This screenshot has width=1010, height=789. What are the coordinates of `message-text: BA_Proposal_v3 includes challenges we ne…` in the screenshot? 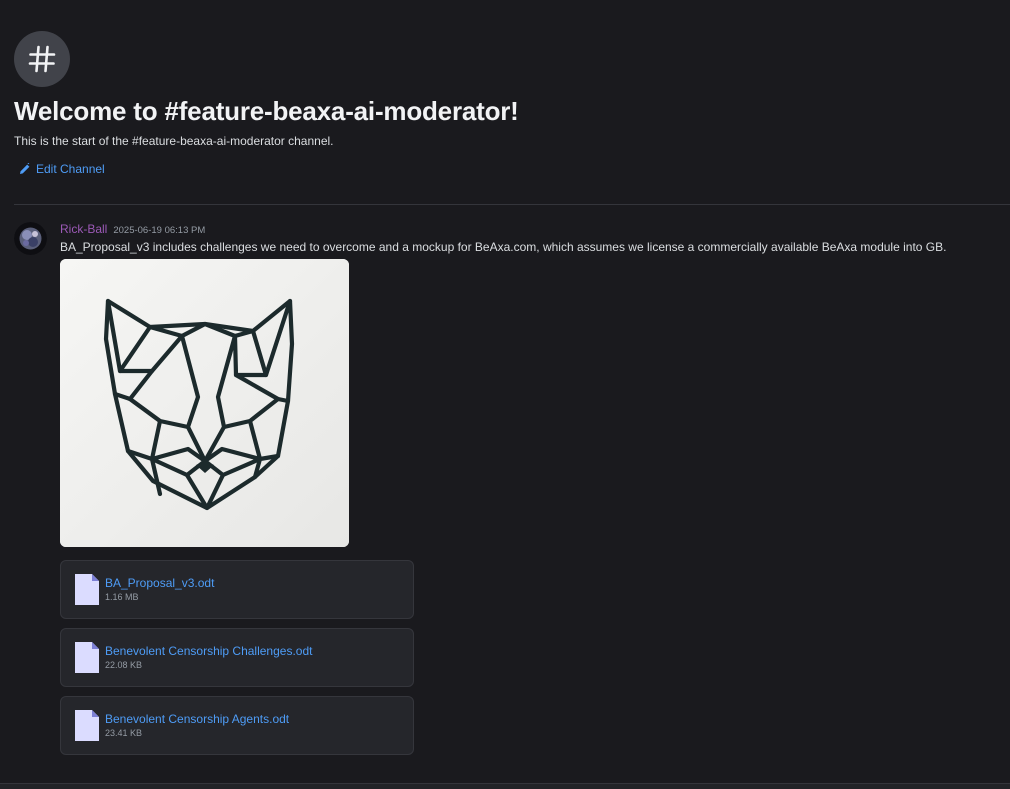 It's located at (503, 247).